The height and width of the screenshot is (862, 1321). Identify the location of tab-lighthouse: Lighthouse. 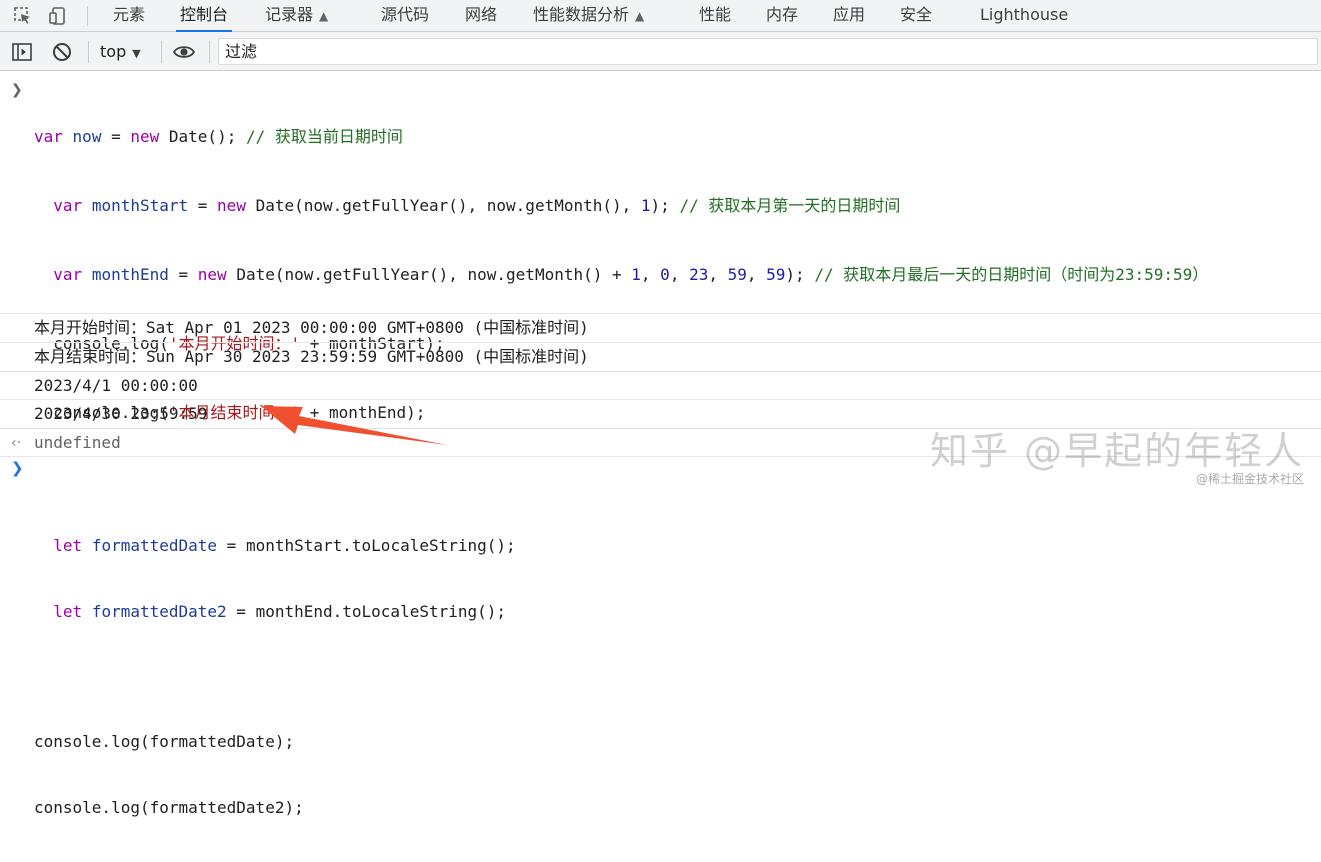
(1024, 15).